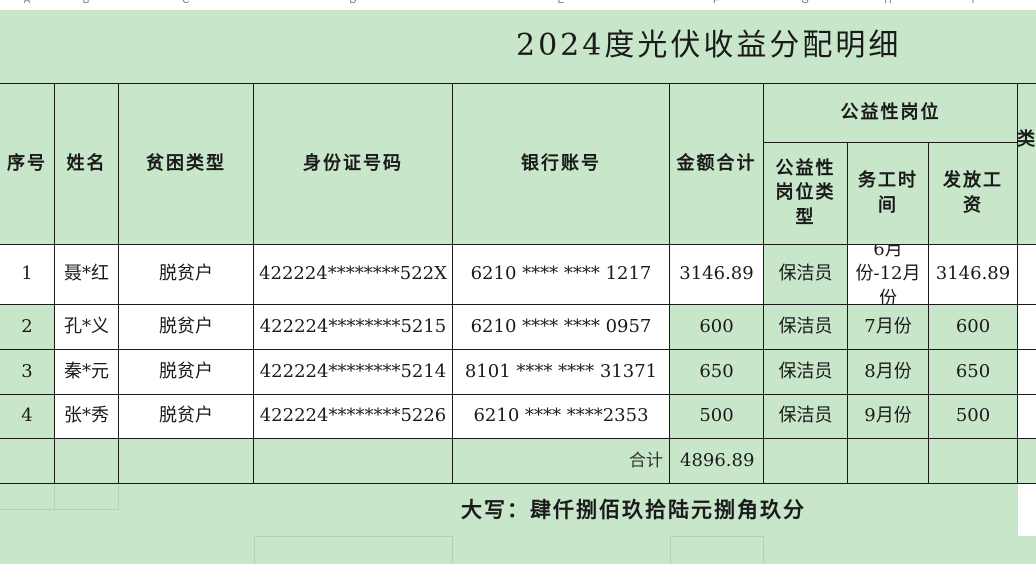 This screenshot has height=564, width=1036. I want to click on row3-seq: 3, so click(27, 371).